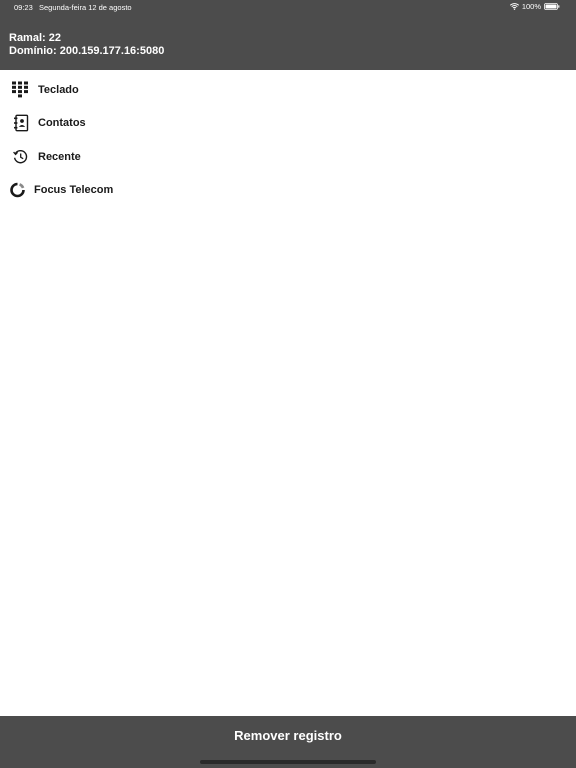  Describe the element at coordinates (62, 123) in the screenshot. I see `menu-item-label: Contatos` at that location.